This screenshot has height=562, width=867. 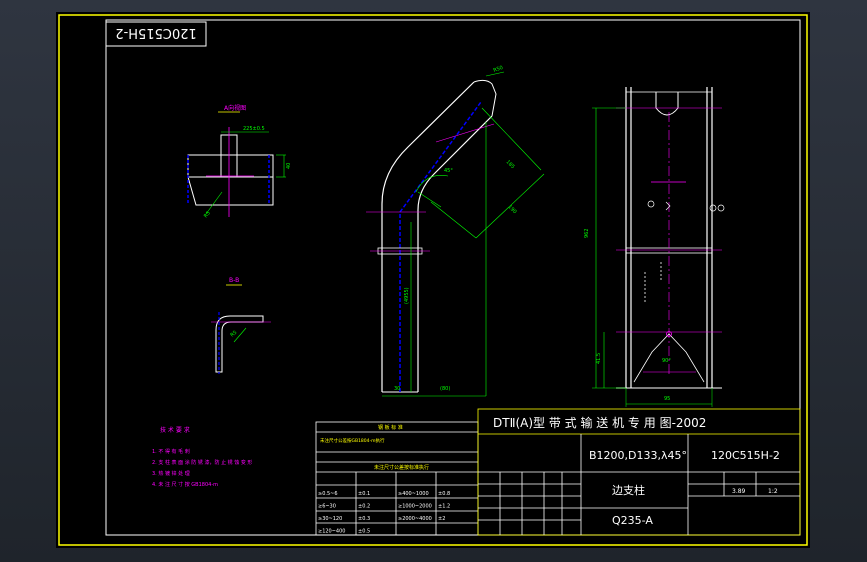 What do you see at coordinates (364, 507) in the screenshot?
I see `tolerance-cell: ±0.2` at bounding box center [364, 507].